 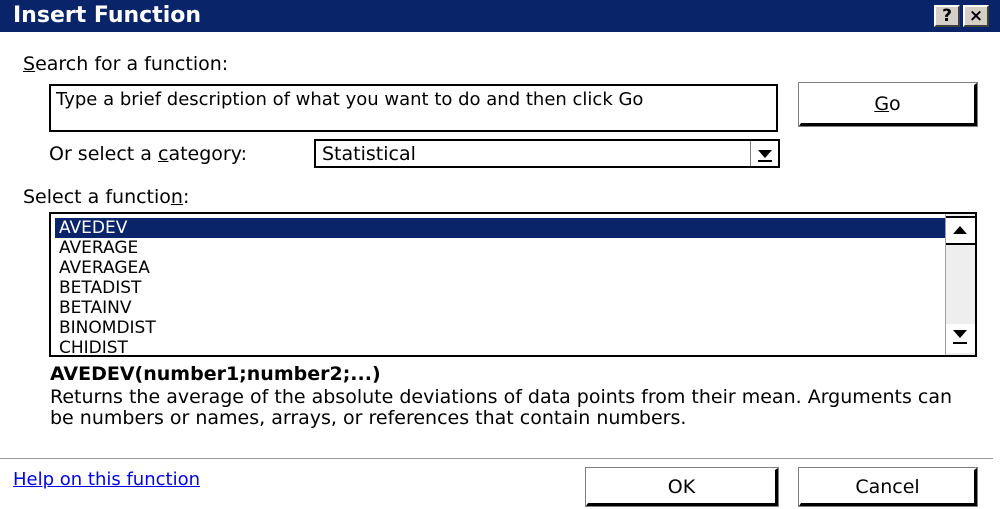 What do you see at coordinates (500, 328) in the screenshot?
I see `list-item: BINOMDIST` at bounding box center [500, 328].